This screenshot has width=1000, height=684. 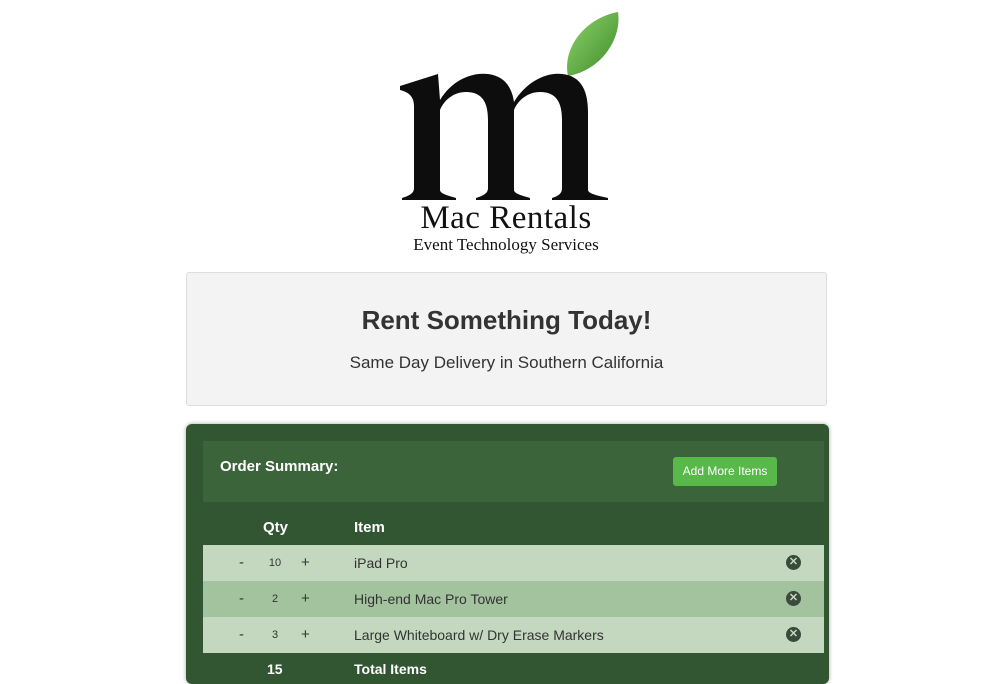 I want to click on qty-column-header: Qty, so click(x=276, y=527).